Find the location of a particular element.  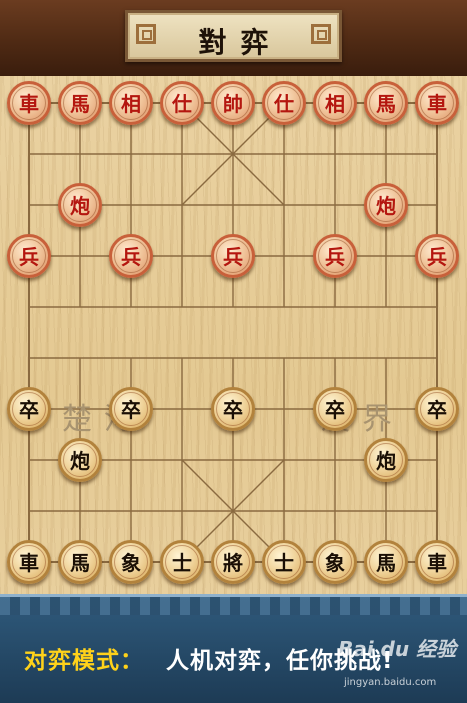

piece-label: 帥 is located at coordinates (233, 103).